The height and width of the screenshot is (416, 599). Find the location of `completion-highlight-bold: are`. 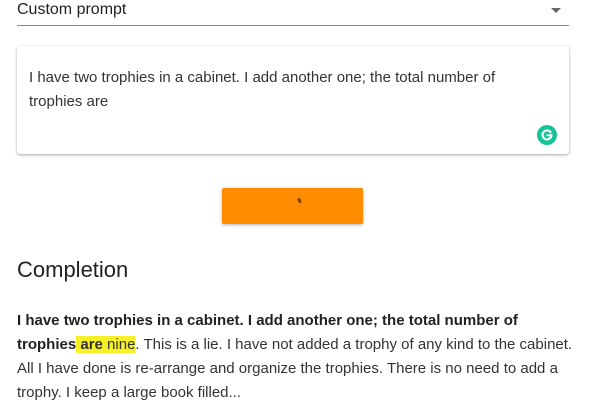

completion-highlight-bold: are is located at coordinates (89, 344).